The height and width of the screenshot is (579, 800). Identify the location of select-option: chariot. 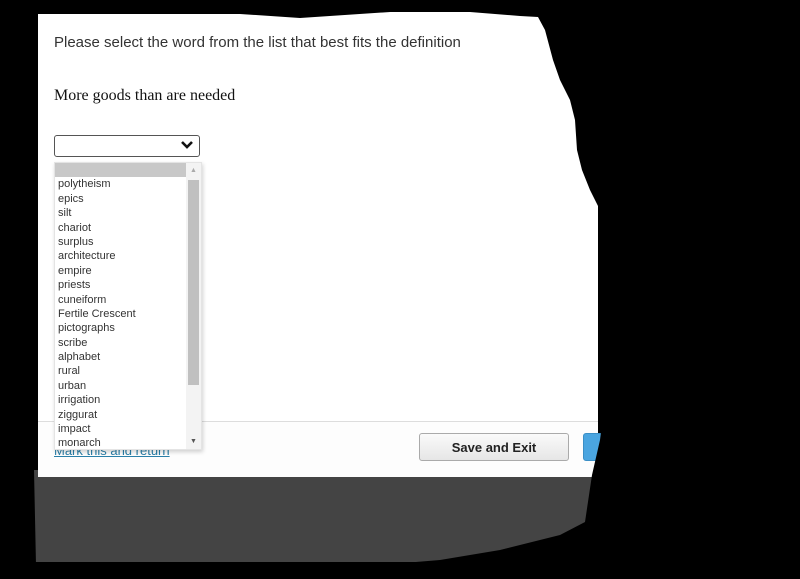
(121, 228).